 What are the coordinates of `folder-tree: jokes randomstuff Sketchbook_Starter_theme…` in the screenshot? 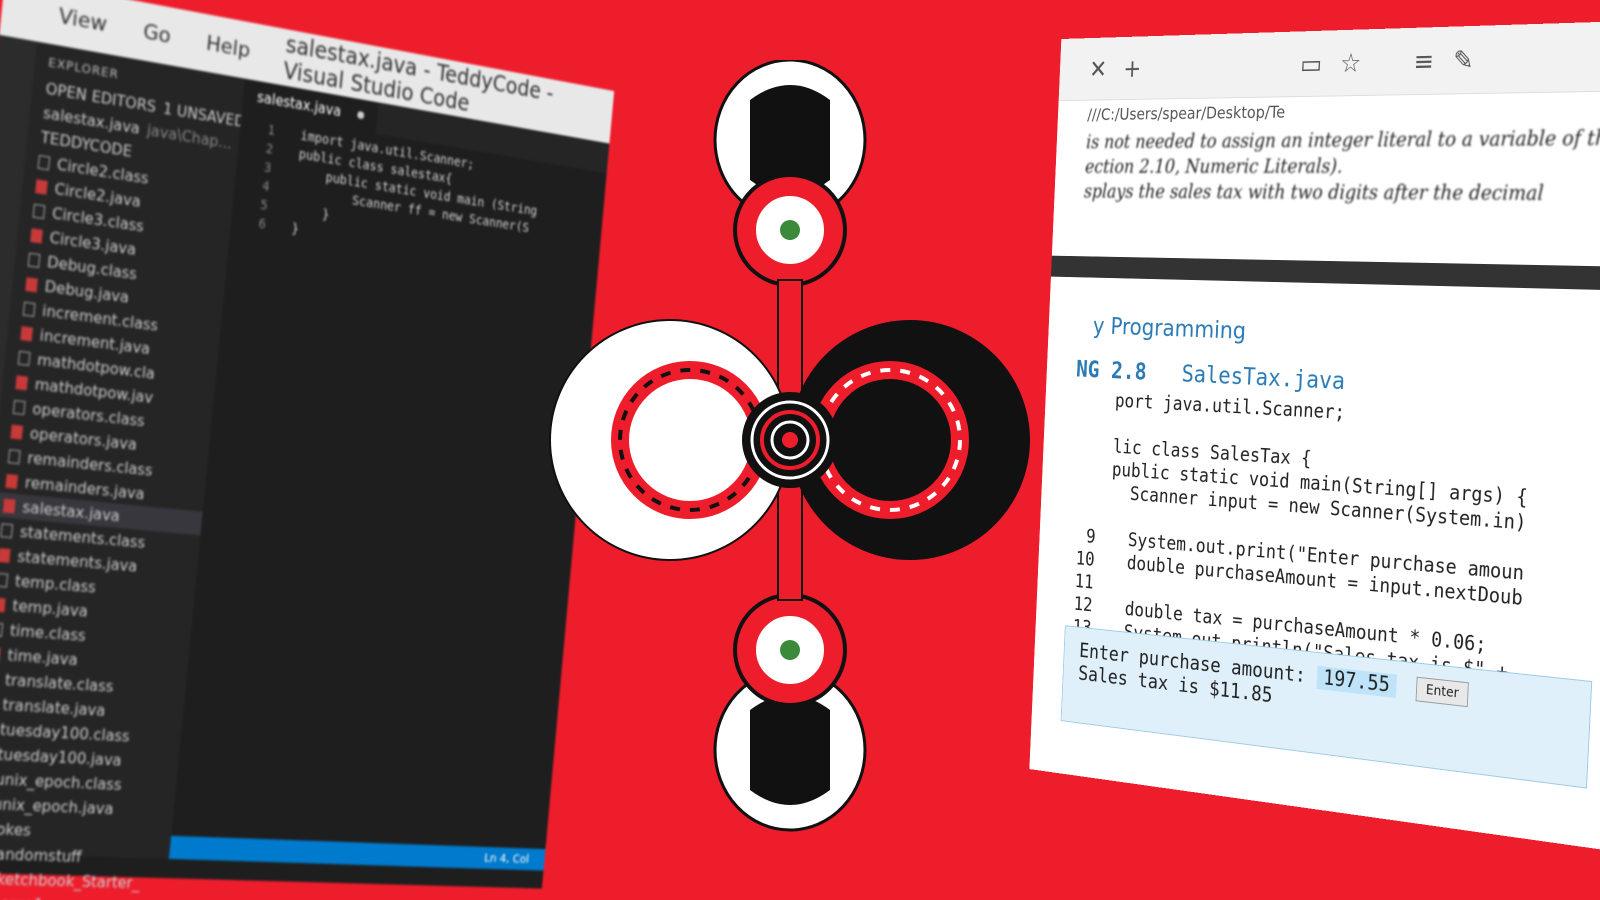 It's located at (86, 857).